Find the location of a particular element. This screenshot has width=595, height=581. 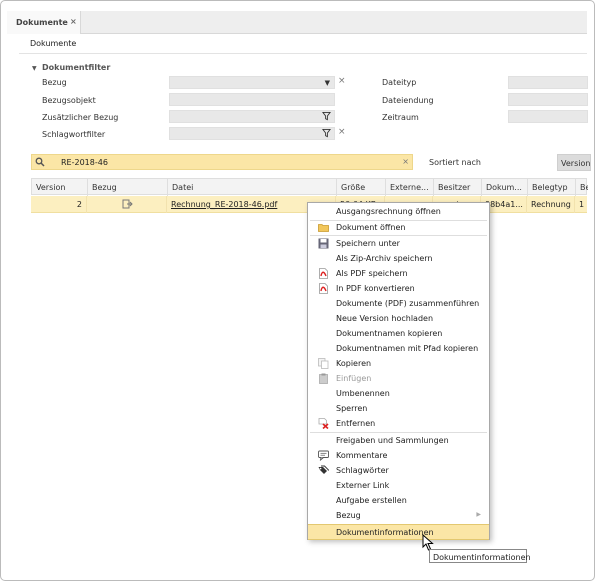

bezugsobjekt-field is located at coordinates (252, 99).